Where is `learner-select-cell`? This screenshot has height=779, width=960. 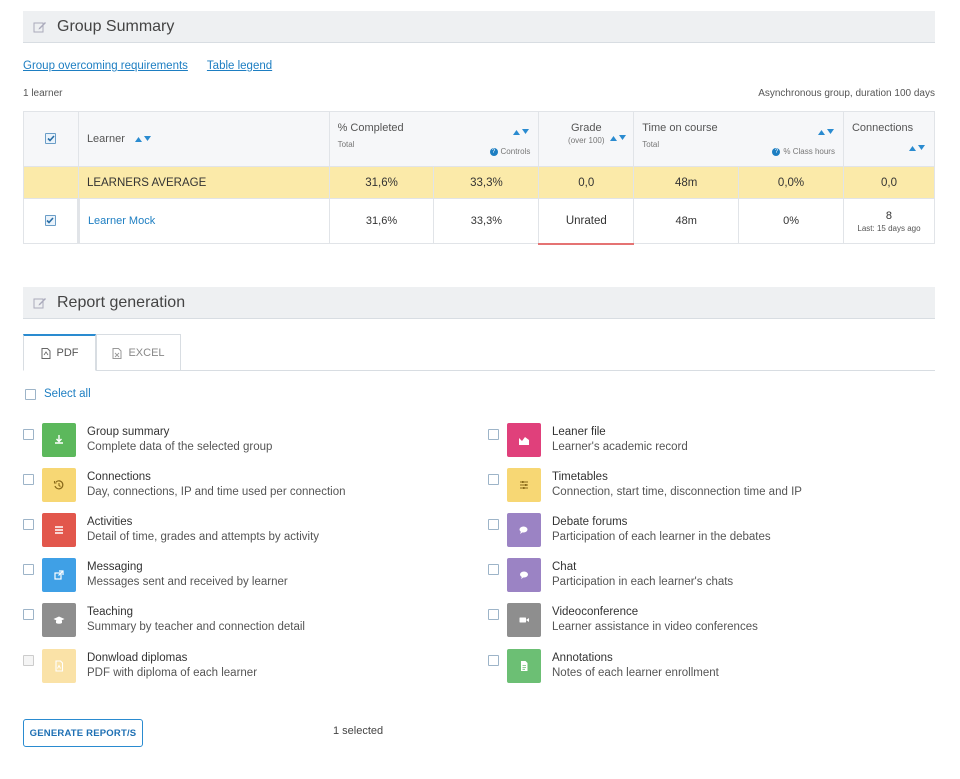 learner-select-cell is located at coordinates (51, 221).